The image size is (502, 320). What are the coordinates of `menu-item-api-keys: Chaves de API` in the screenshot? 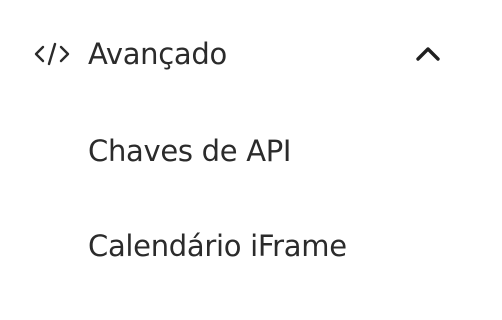 It's located at (189, 151).